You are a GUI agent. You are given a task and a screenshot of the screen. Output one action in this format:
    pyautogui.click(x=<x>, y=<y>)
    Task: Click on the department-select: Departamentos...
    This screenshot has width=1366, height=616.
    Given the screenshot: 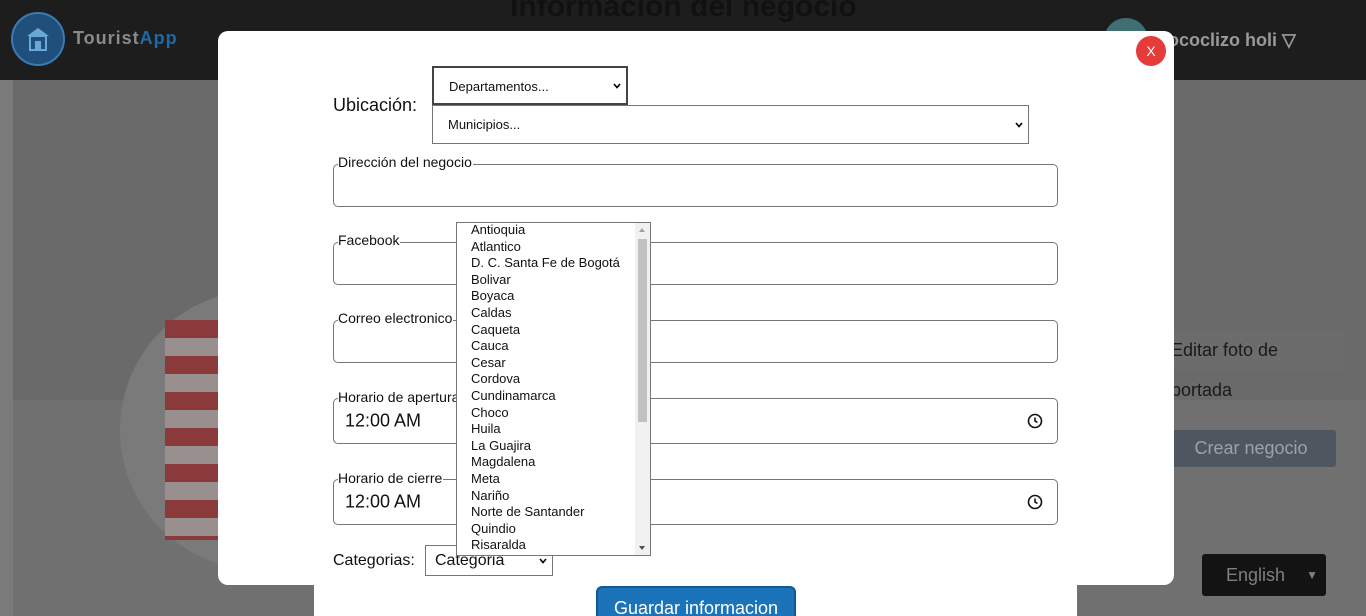 What is the action you would take?
    pyautogui.click(x=530, y=85)
    